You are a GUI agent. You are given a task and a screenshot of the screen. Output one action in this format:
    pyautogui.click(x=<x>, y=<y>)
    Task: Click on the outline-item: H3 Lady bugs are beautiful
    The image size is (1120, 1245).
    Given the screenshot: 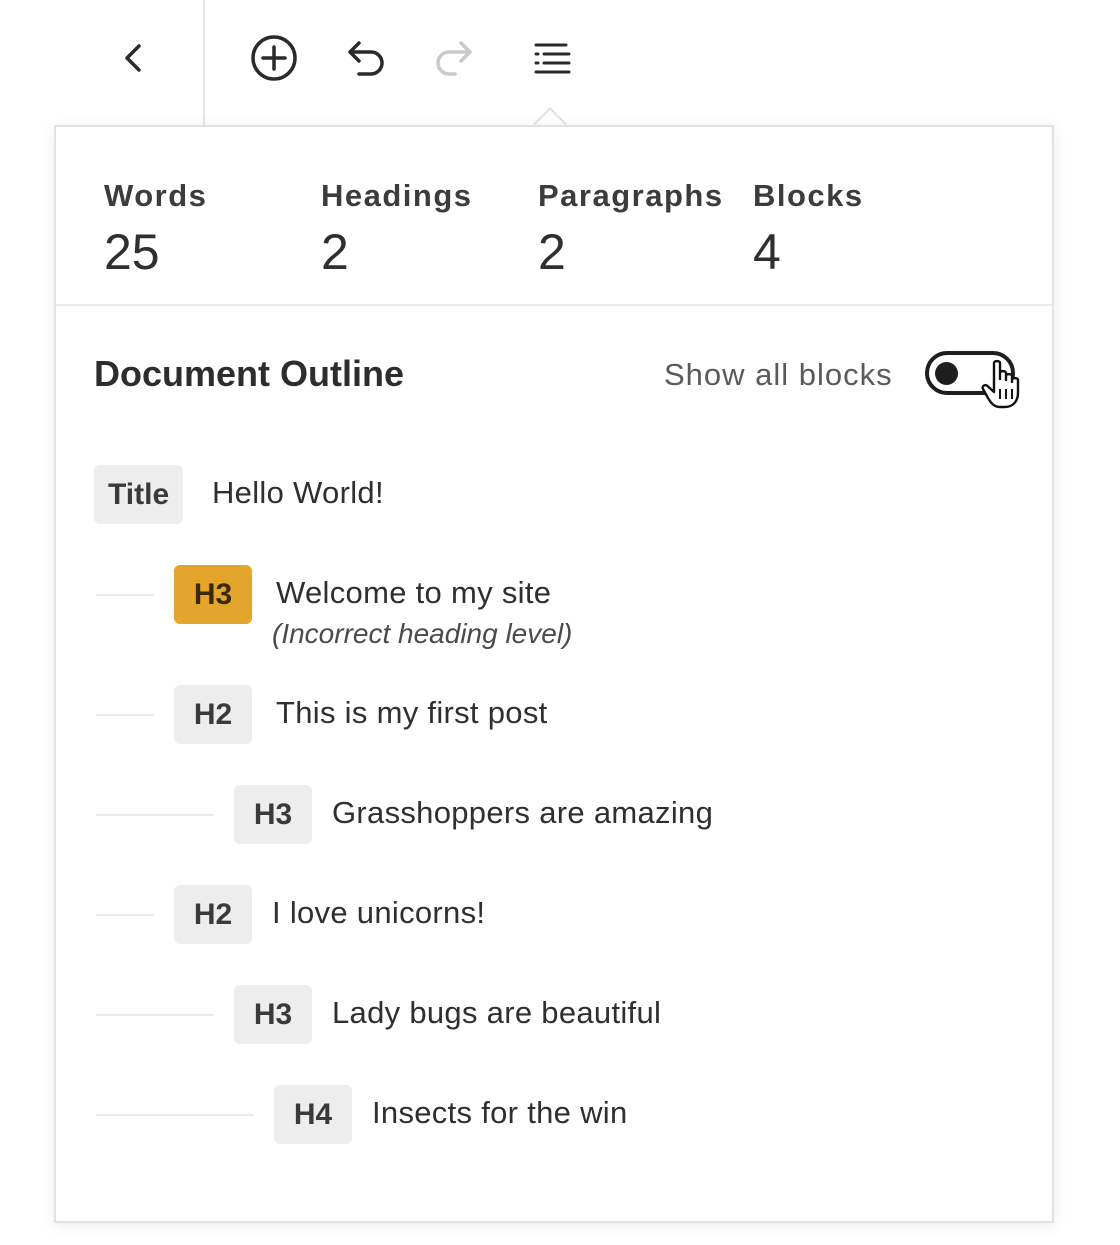 What is the action you would take?
    pyautogui.click(x=554, y=1015)
    